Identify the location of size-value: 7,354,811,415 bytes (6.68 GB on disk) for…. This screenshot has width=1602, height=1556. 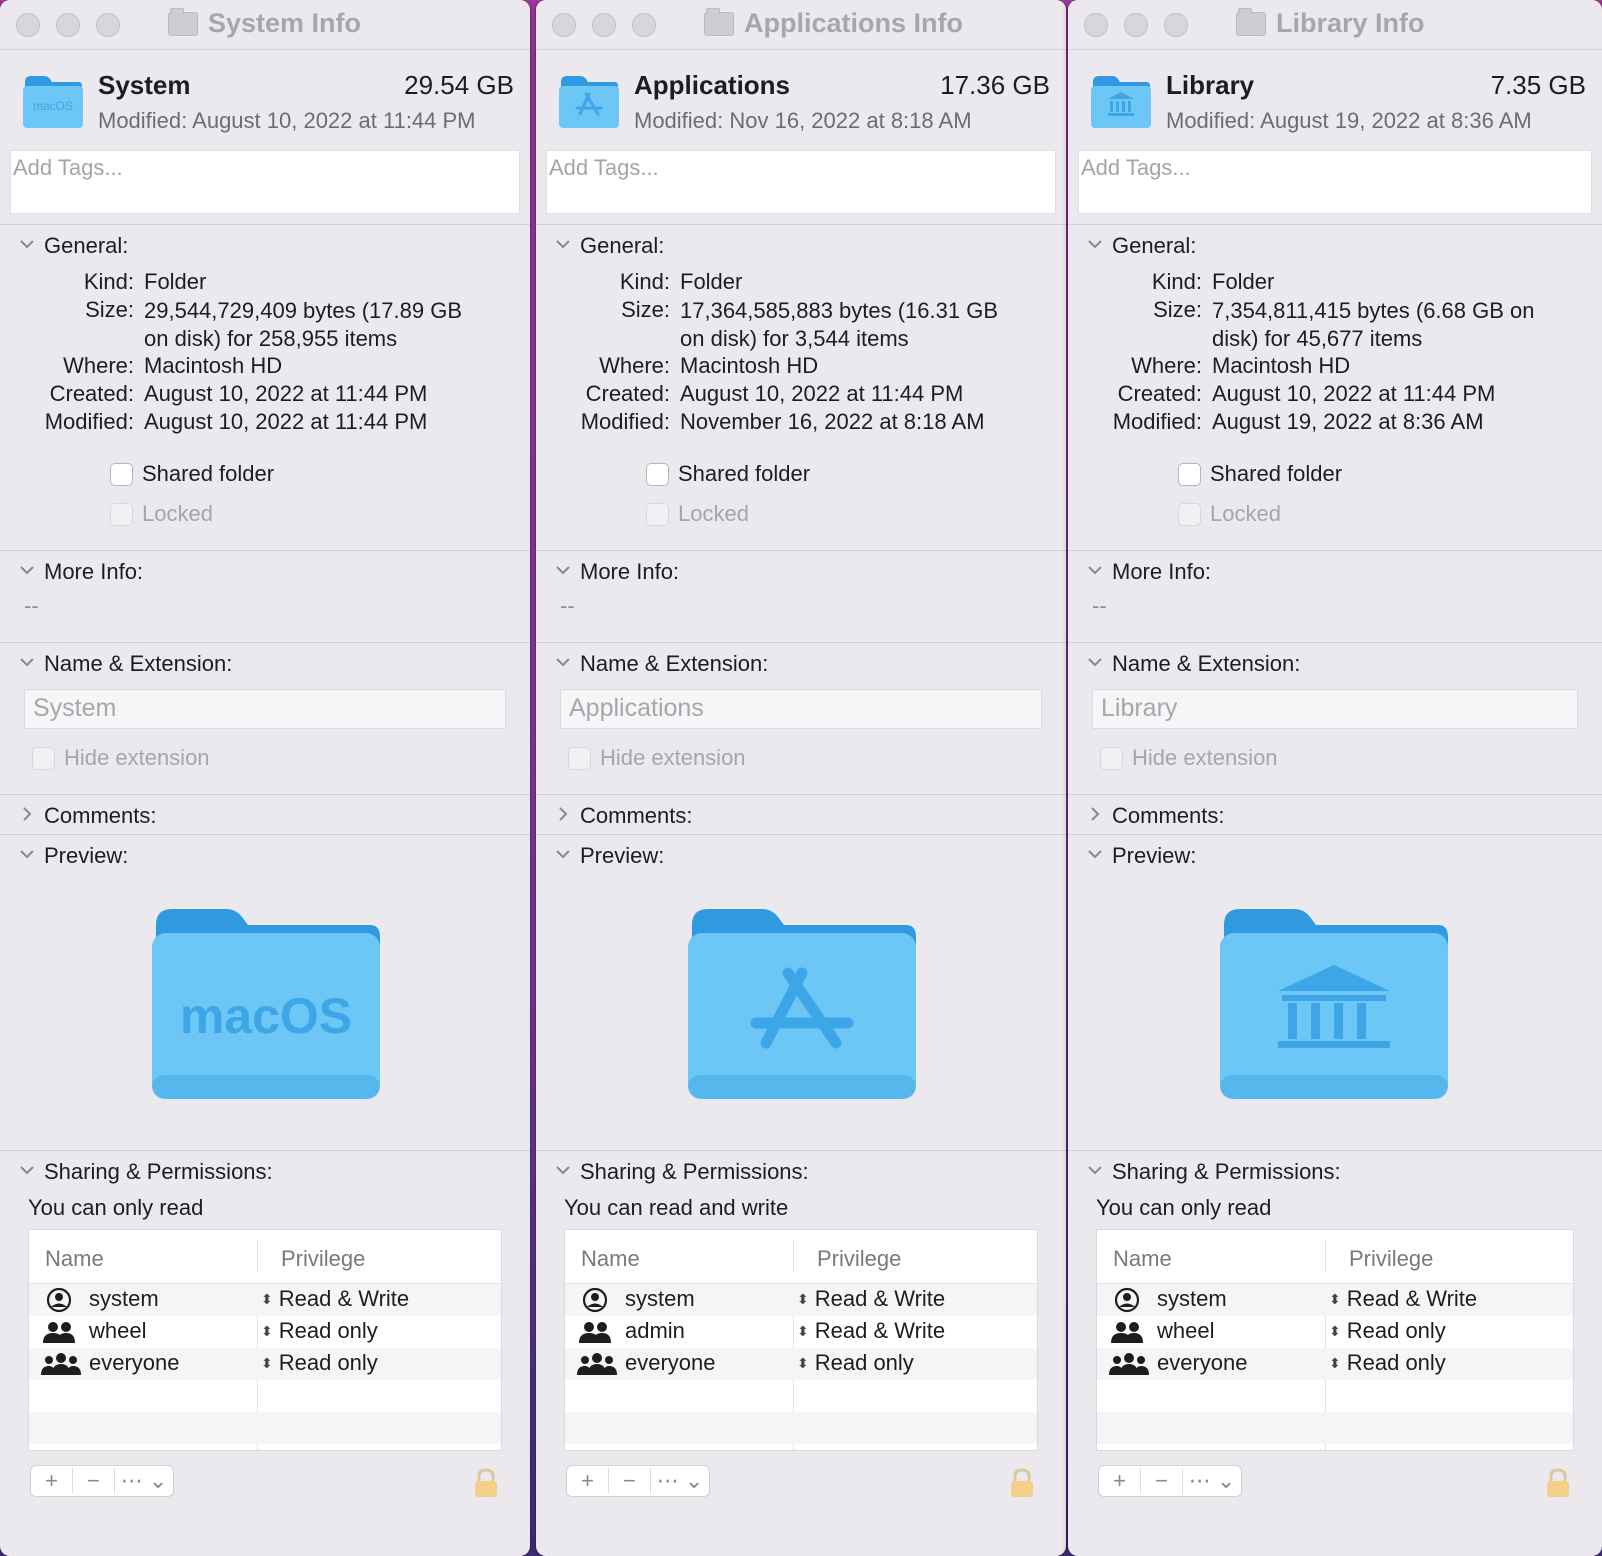
(1373, 325).